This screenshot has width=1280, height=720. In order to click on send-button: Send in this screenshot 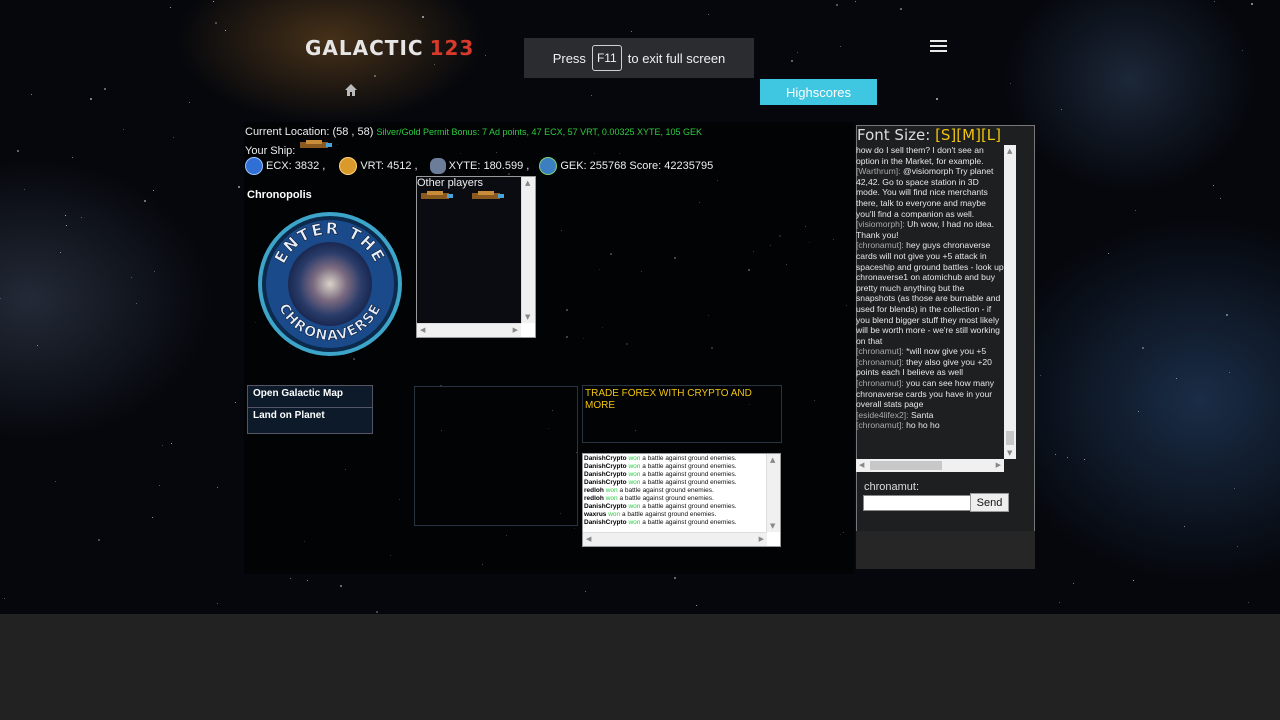, I will do `click(989, 502)`.